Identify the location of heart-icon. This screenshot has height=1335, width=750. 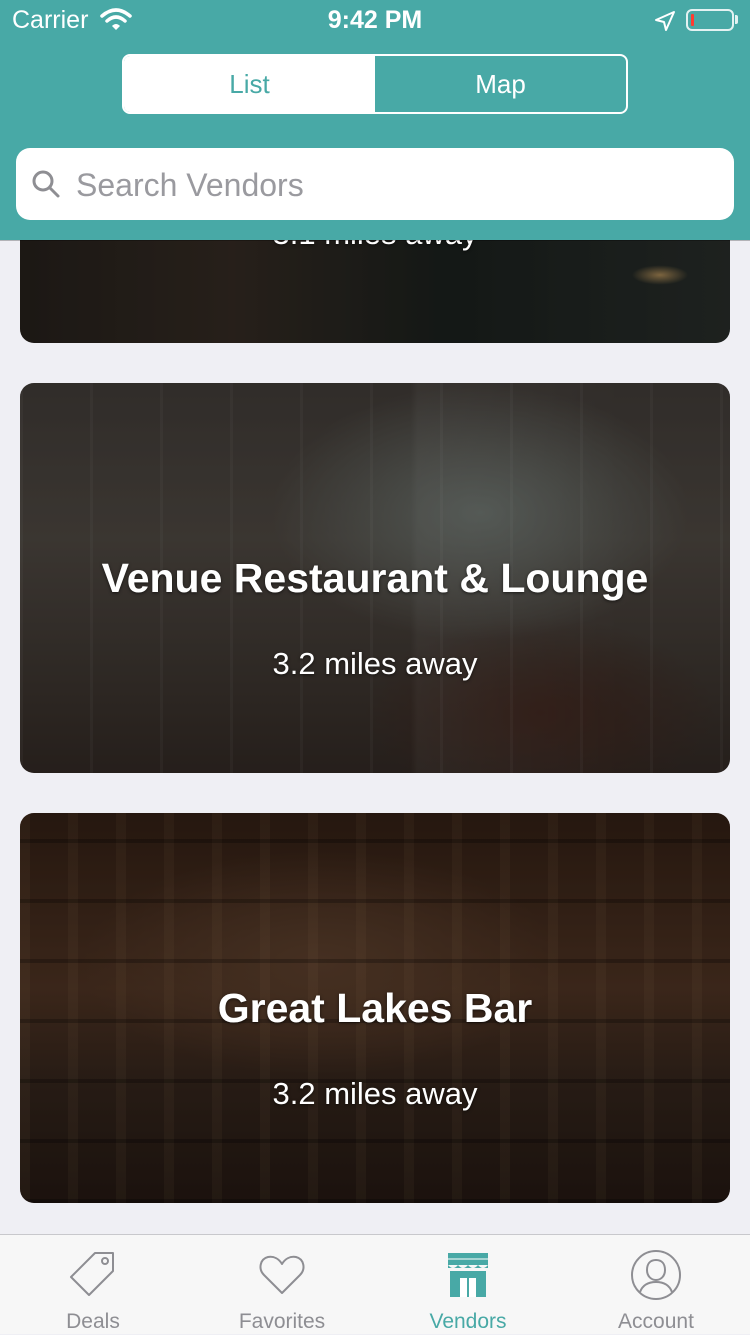
(282, 1270).